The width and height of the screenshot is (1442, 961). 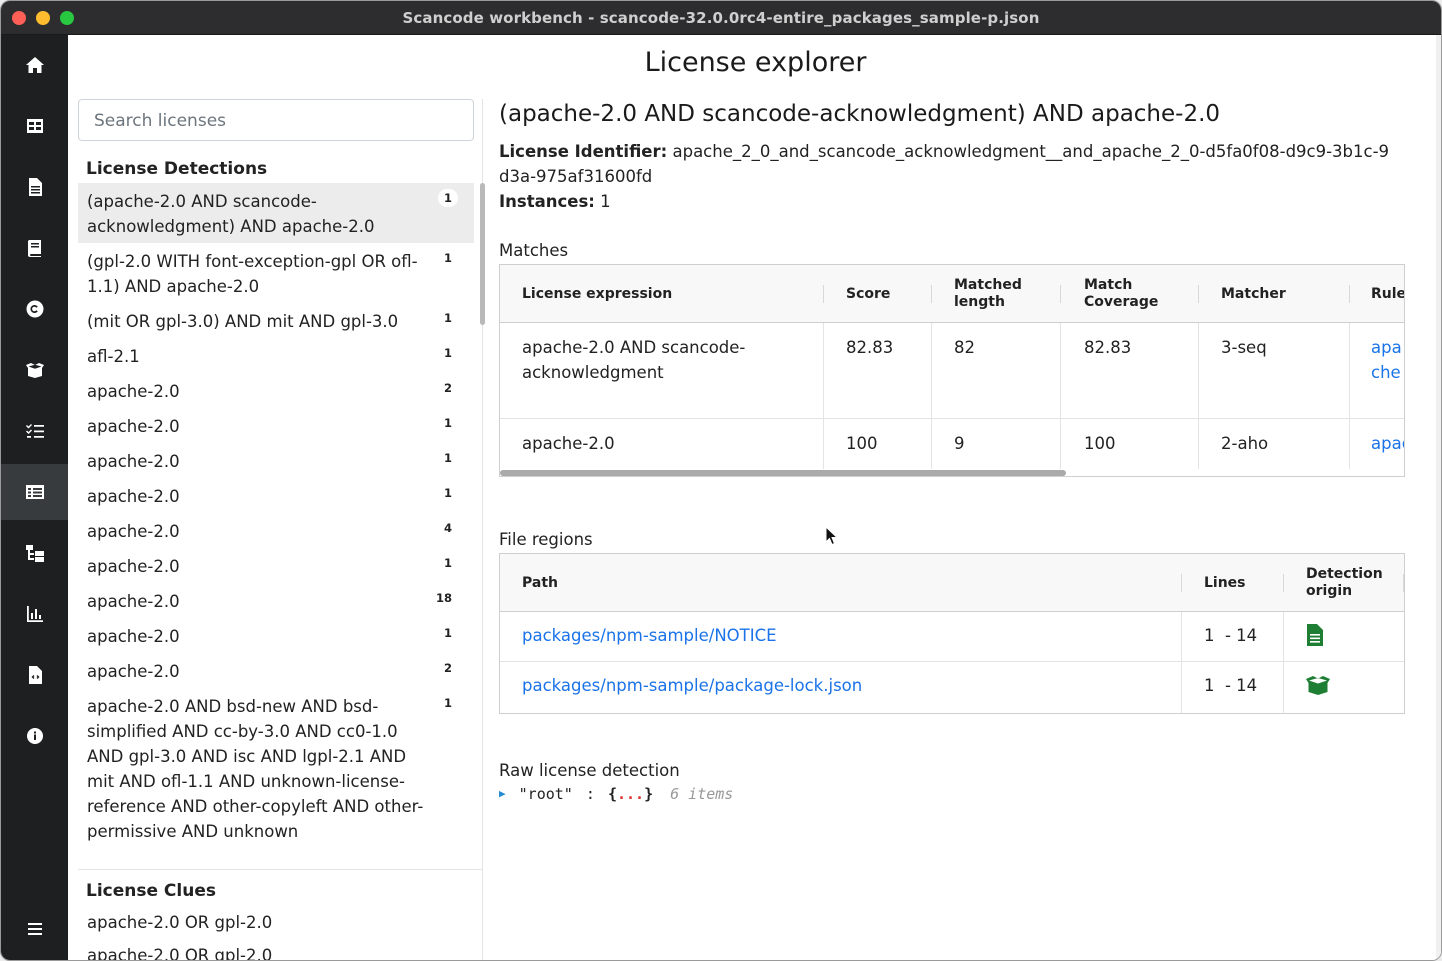 I want to click on file-regions-heading: File regions, so click(x=546, y=539).